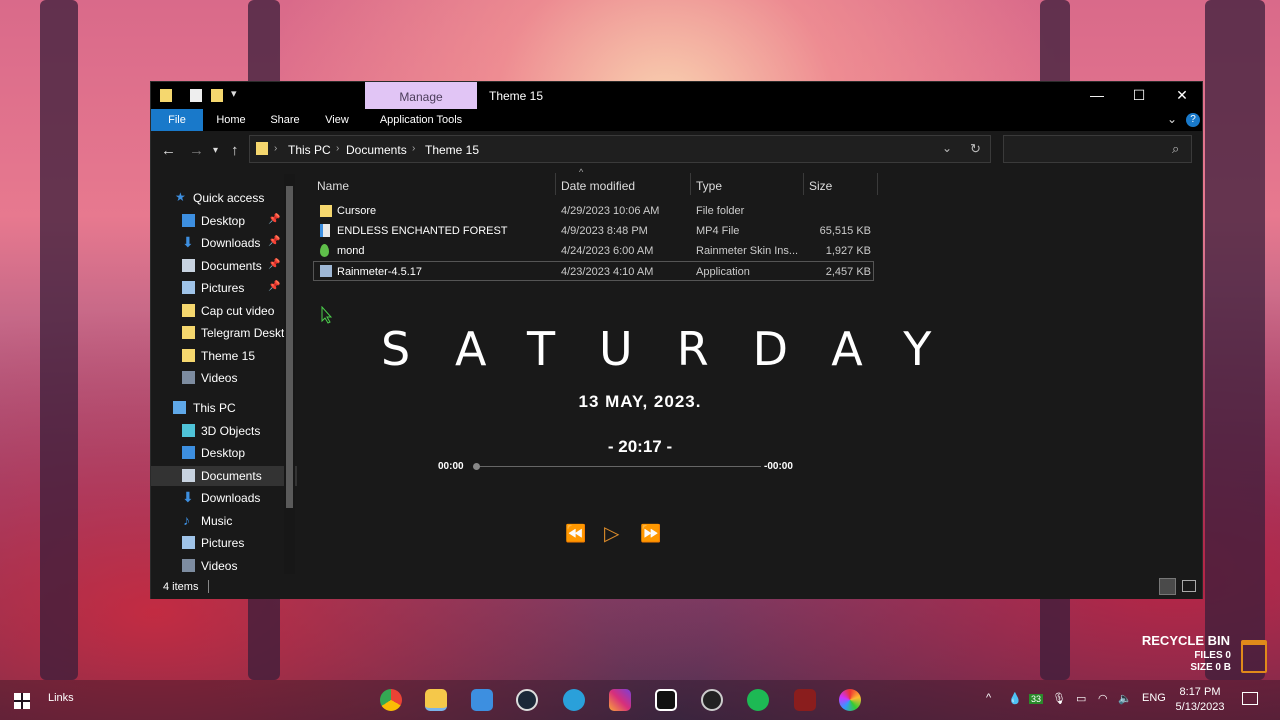 This screenshot has width=1280, height=720. Describe the element at coordinates (666, 700) in the screenshot. I see `capcut-icon` at that location.